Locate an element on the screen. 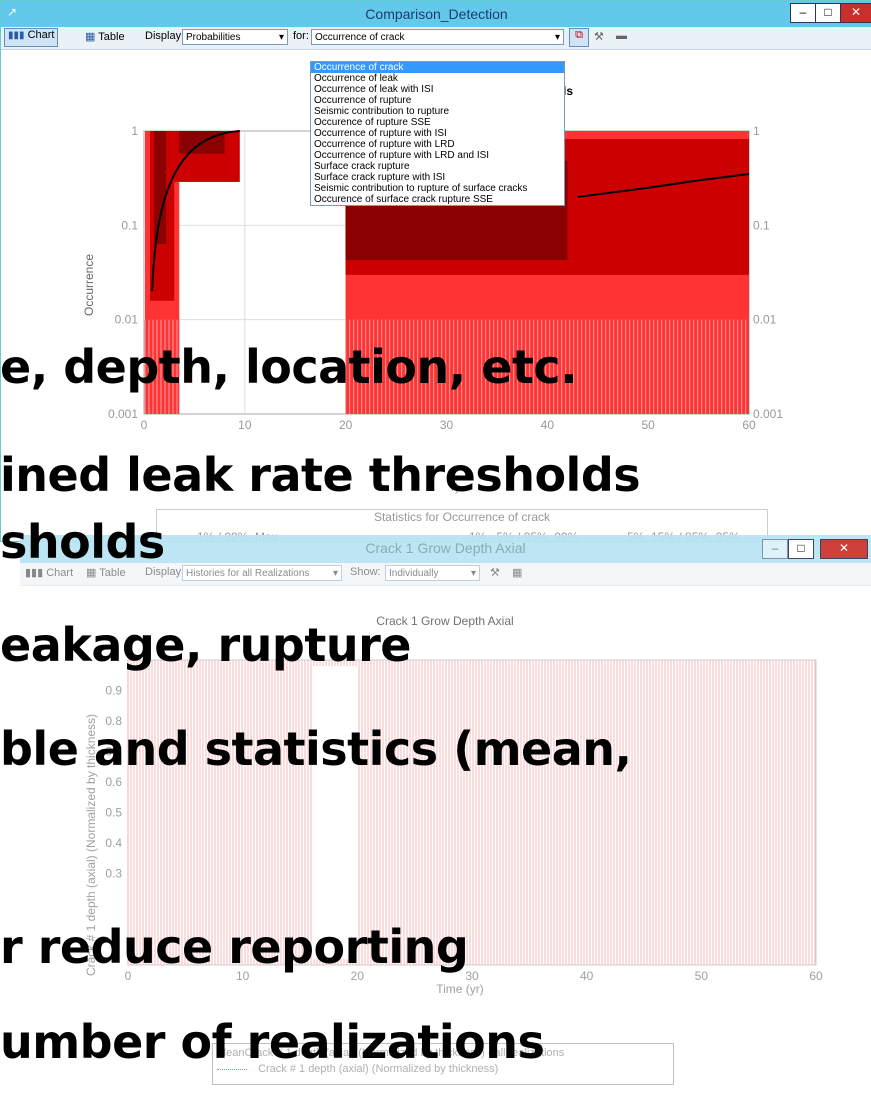  display-label: Display: is located at coordinates (165, 36).